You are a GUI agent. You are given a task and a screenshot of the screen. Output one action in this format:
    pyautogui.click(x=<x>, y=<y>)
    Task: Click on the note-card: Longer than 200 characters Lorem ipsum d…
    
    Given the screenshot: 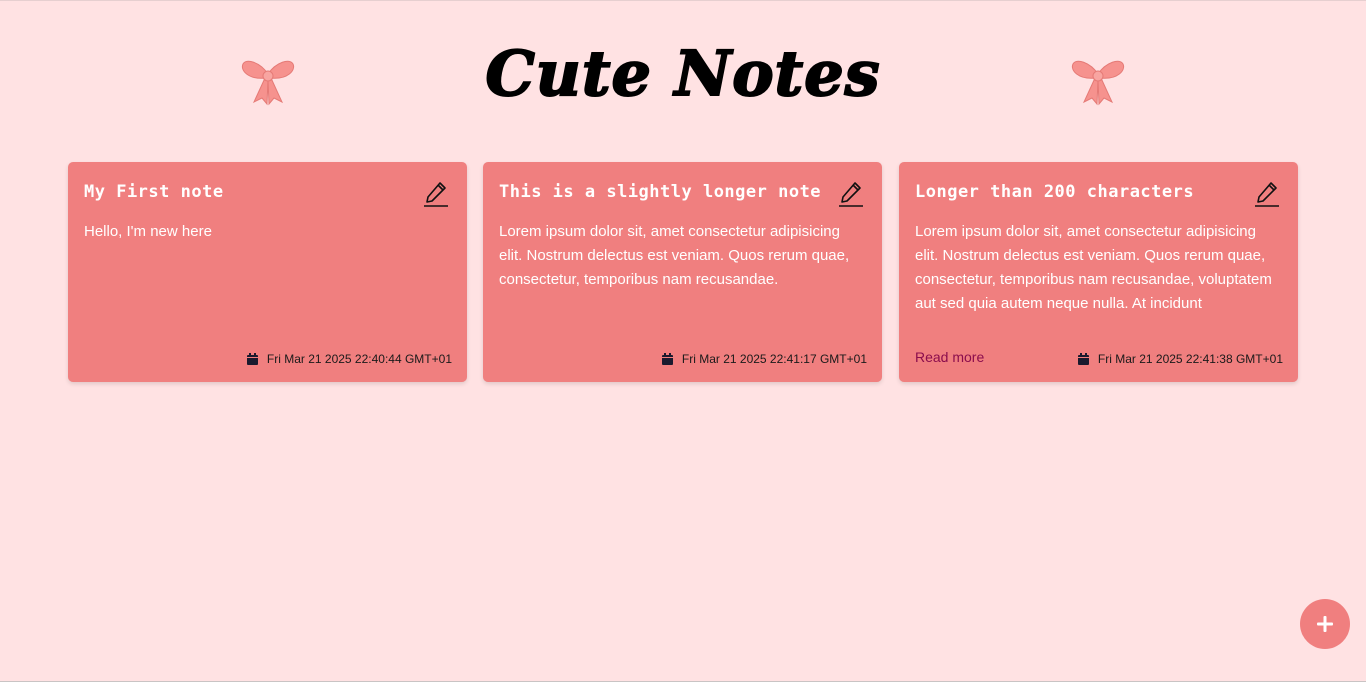 What is the action you would take?
    pyautogui.click(x=1098, y=272)
    